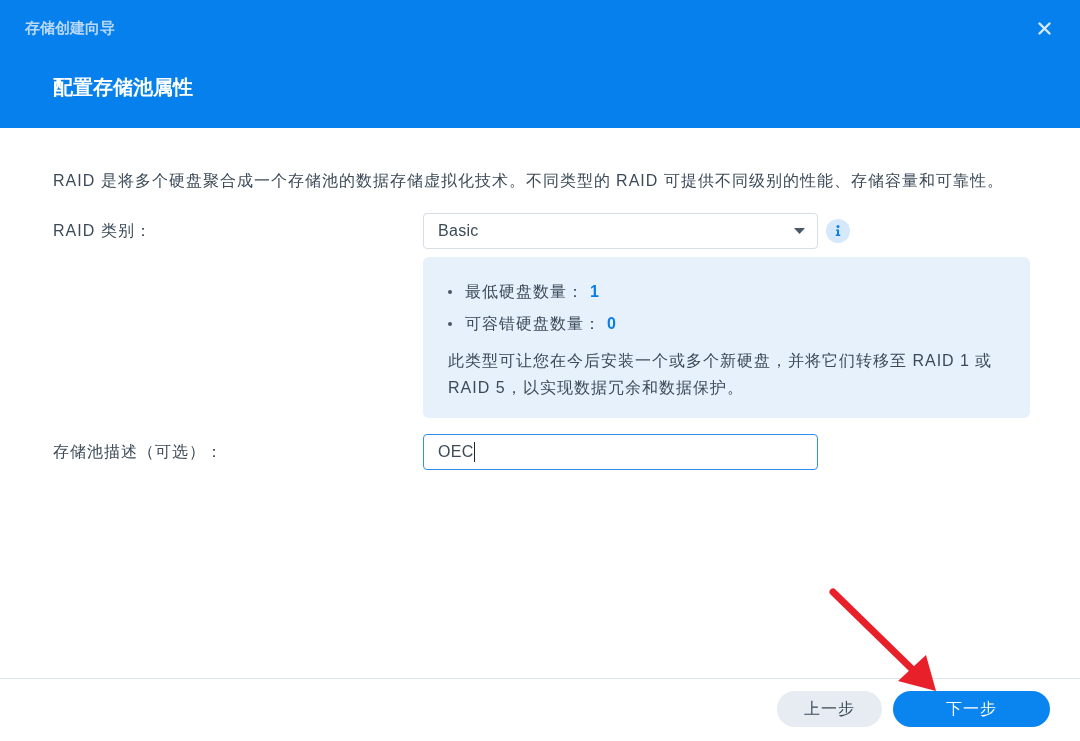  I want to click on intro-text: RAID 是将多个硬盘聚合成一个存储池的数据存储虚拟化技术。不同类型的 RAID 可提供不同级别的性能、存储容量和可靠性。, so click(528, 181).